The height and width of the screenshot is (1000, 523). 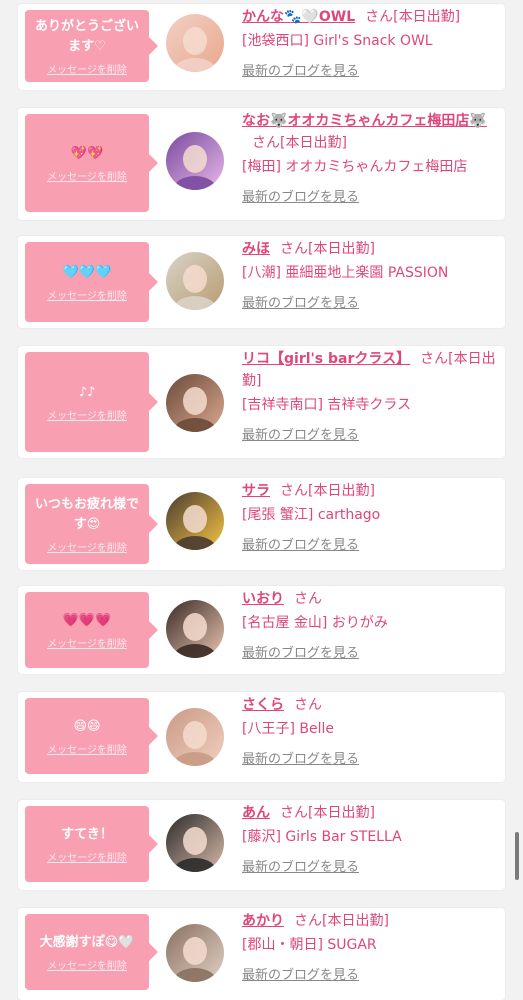 What do you see at coordinates (263, 705) in the screenshot?
I see `cast-name-link: さくら` at bounding box center [263, 705].